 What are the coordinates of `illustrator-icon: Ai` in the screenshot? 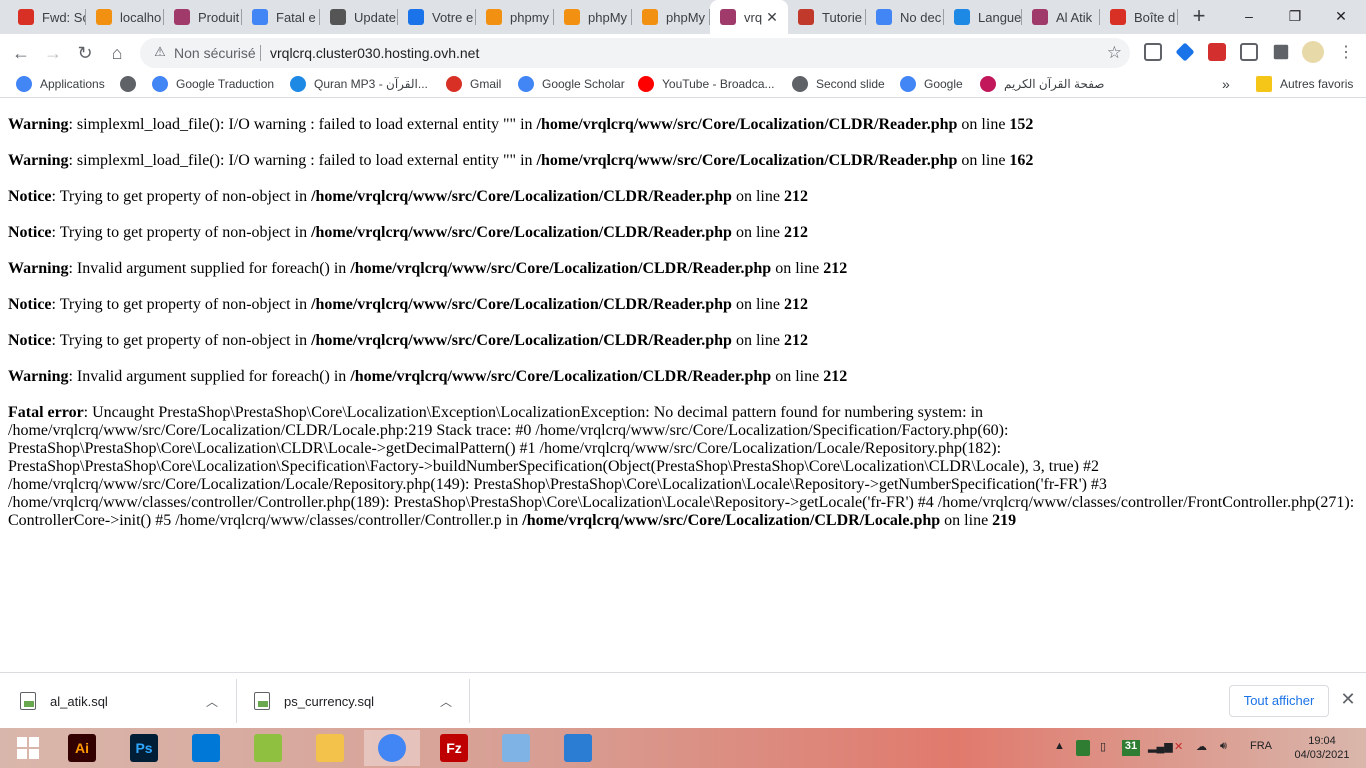 It's located at (82, 748).